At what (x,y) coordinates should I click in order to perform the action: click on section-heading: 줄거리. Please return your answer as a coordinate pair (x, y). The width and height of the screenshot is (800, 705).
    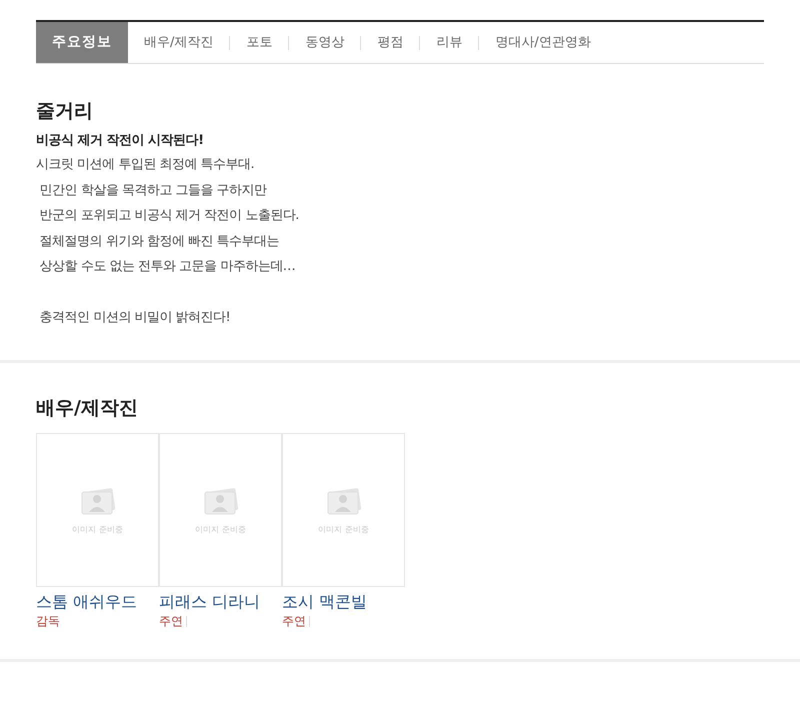
    Looking at the image, I should click on (65, 111).